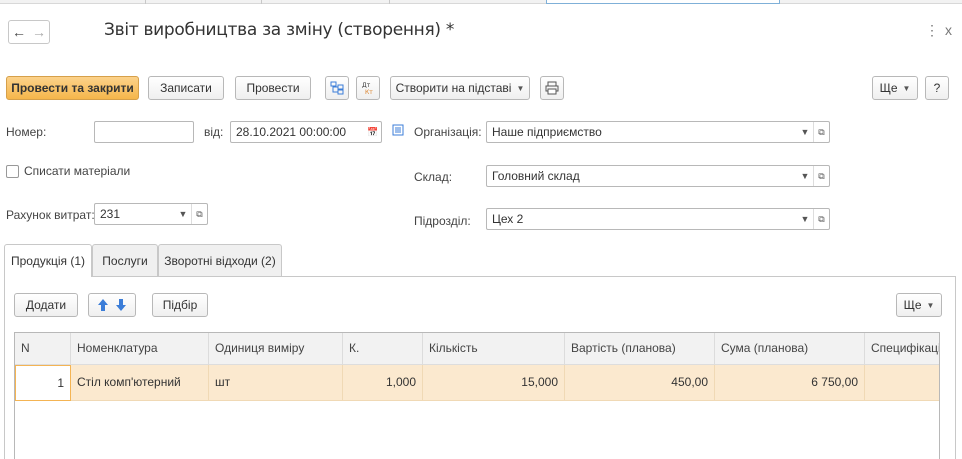 The height and width of the screenshot is (459, 962). I want to click on close-icon: x, so click(948, 30).